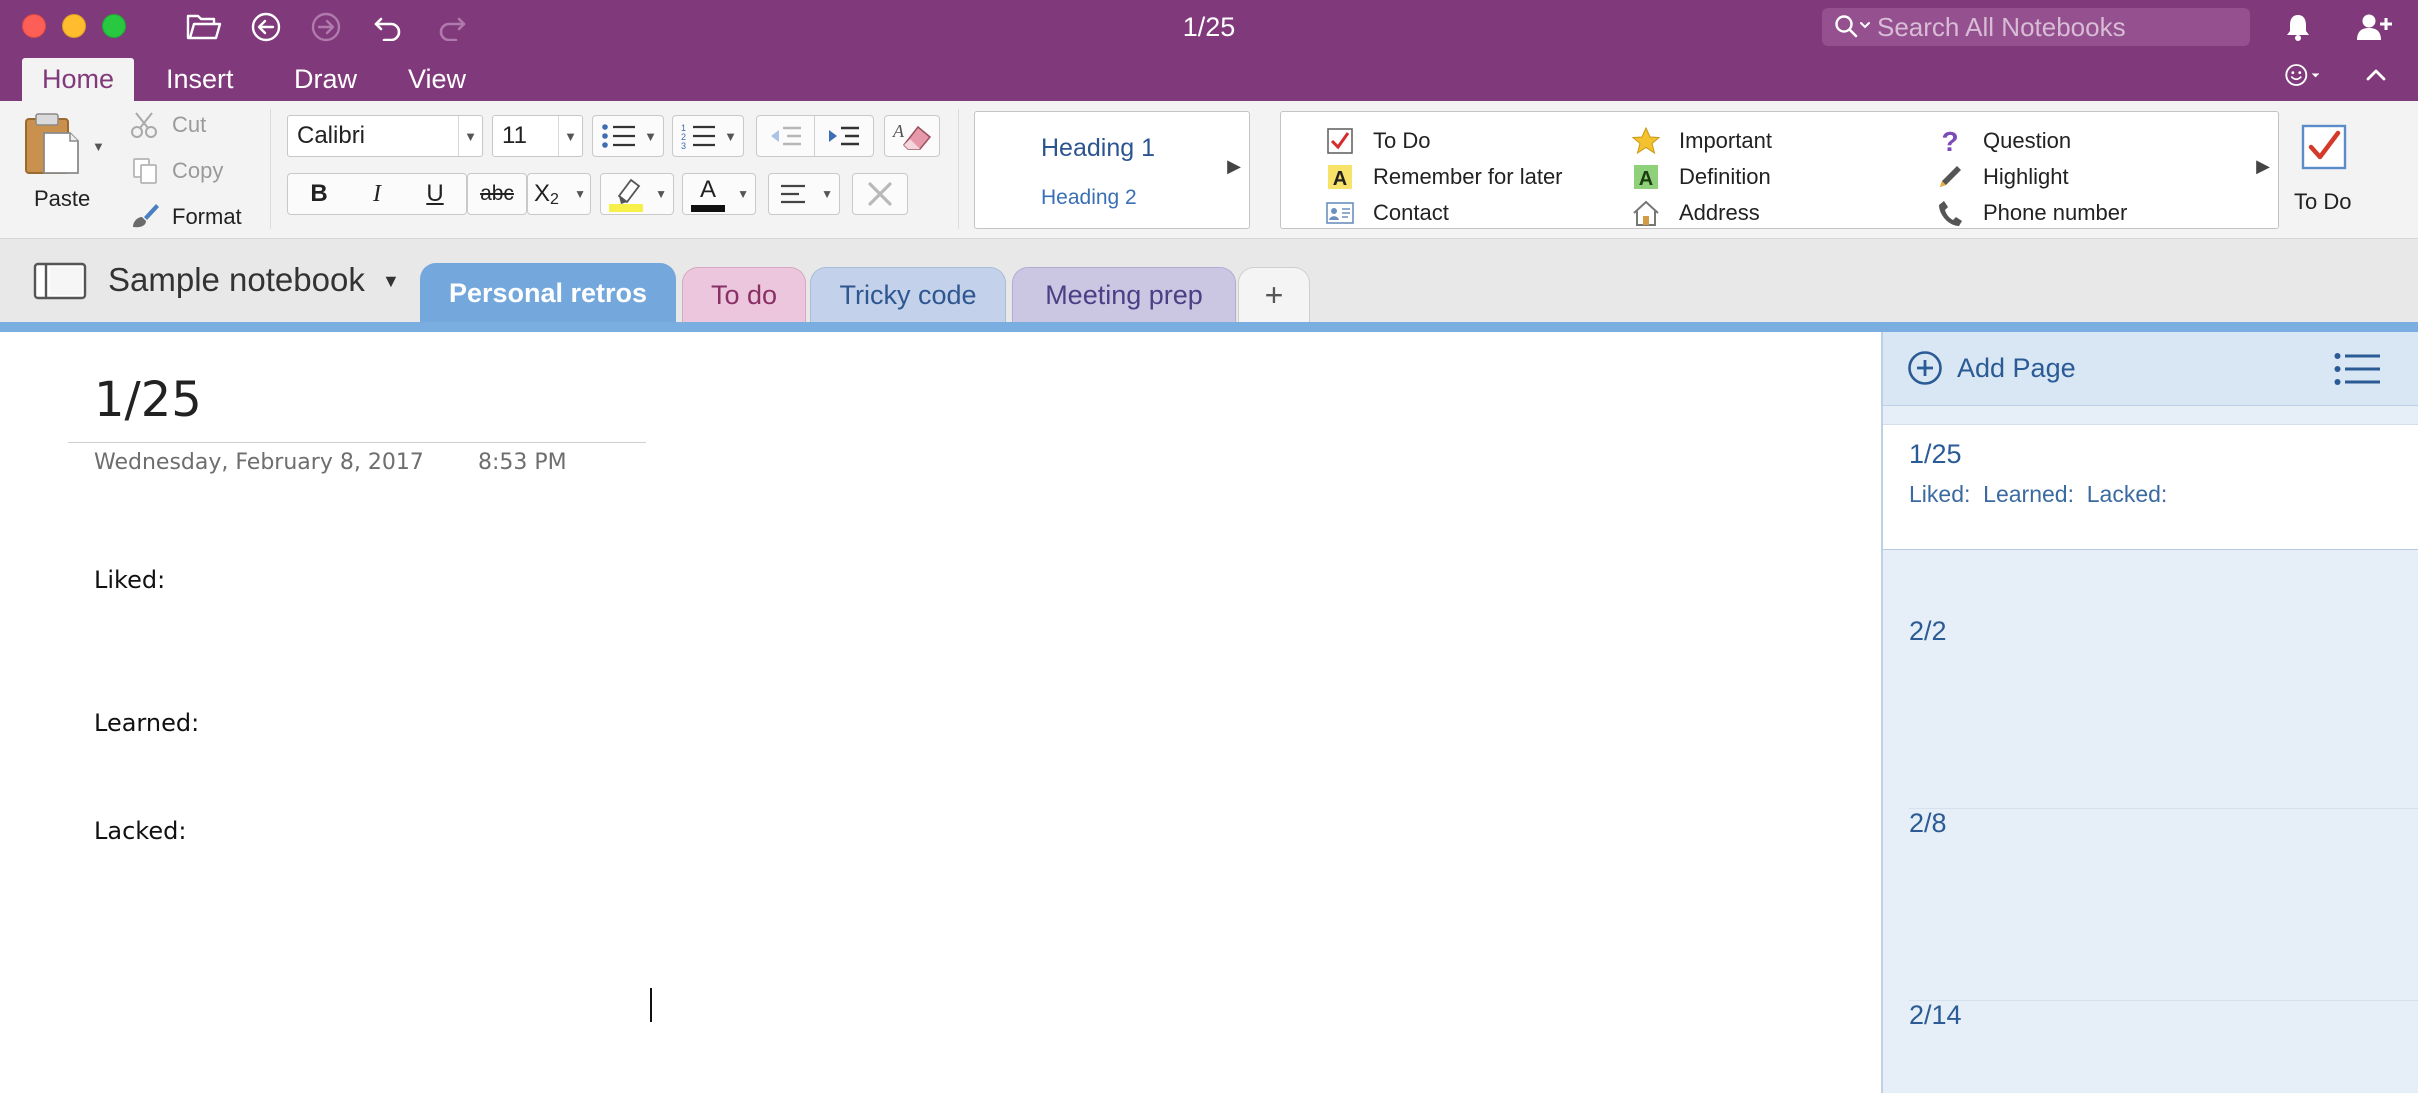  I want to click on tab-insert: Insert, so click(200, 79).